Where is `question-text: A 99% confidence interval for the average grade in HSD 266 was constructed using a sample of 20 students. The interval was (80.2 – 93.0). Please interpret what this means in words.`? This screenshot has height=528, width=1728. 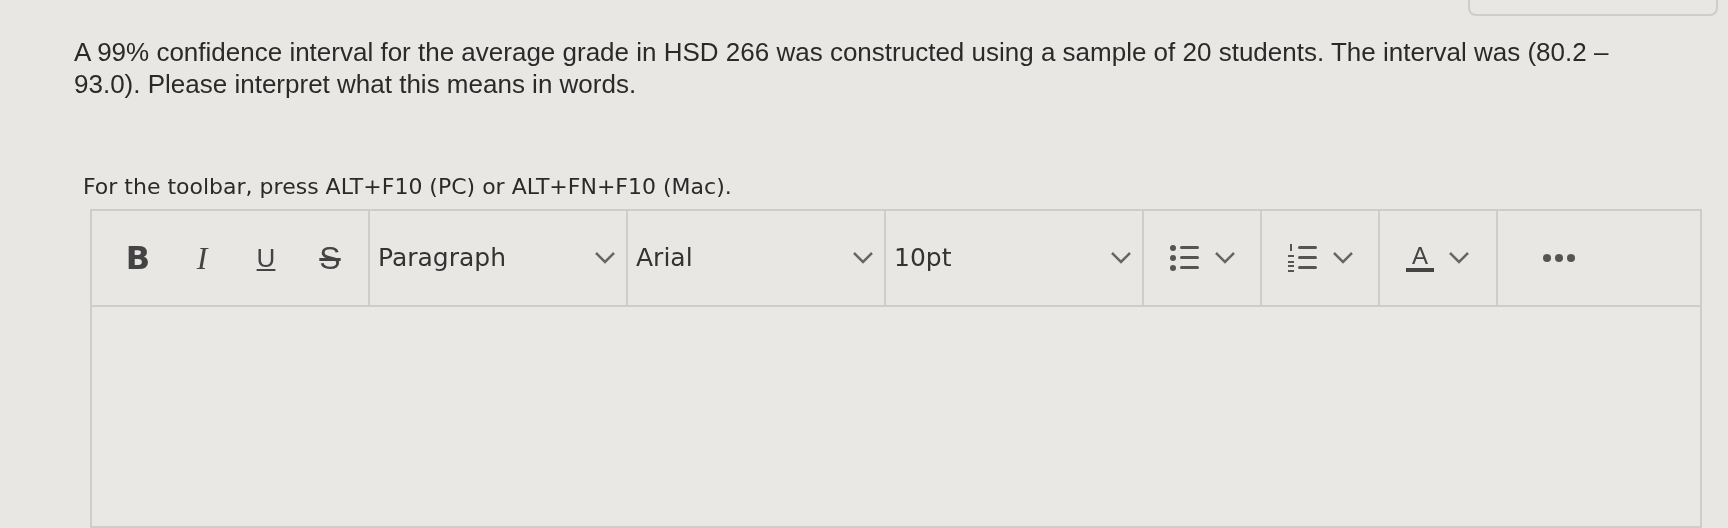 question-text: A 99% confidence interval for the average grade in HSD 266 was constructed using a sample of 20 students. The interval was (80.2 – 93.0). Please interpret what this means in words. is located at coordinates (842, 68).